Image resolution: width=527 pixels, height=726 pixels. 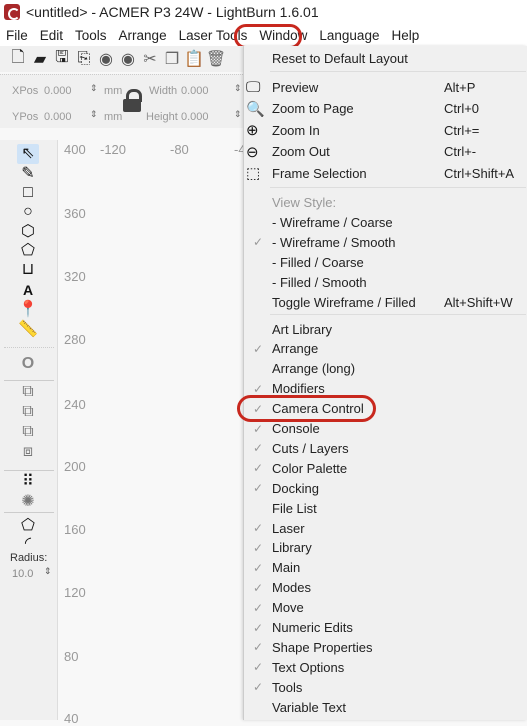 What do you see at coordinates (25, 91) in the screenshot?
I see `xpos-label: XPos` at bounding box center [25, 91].